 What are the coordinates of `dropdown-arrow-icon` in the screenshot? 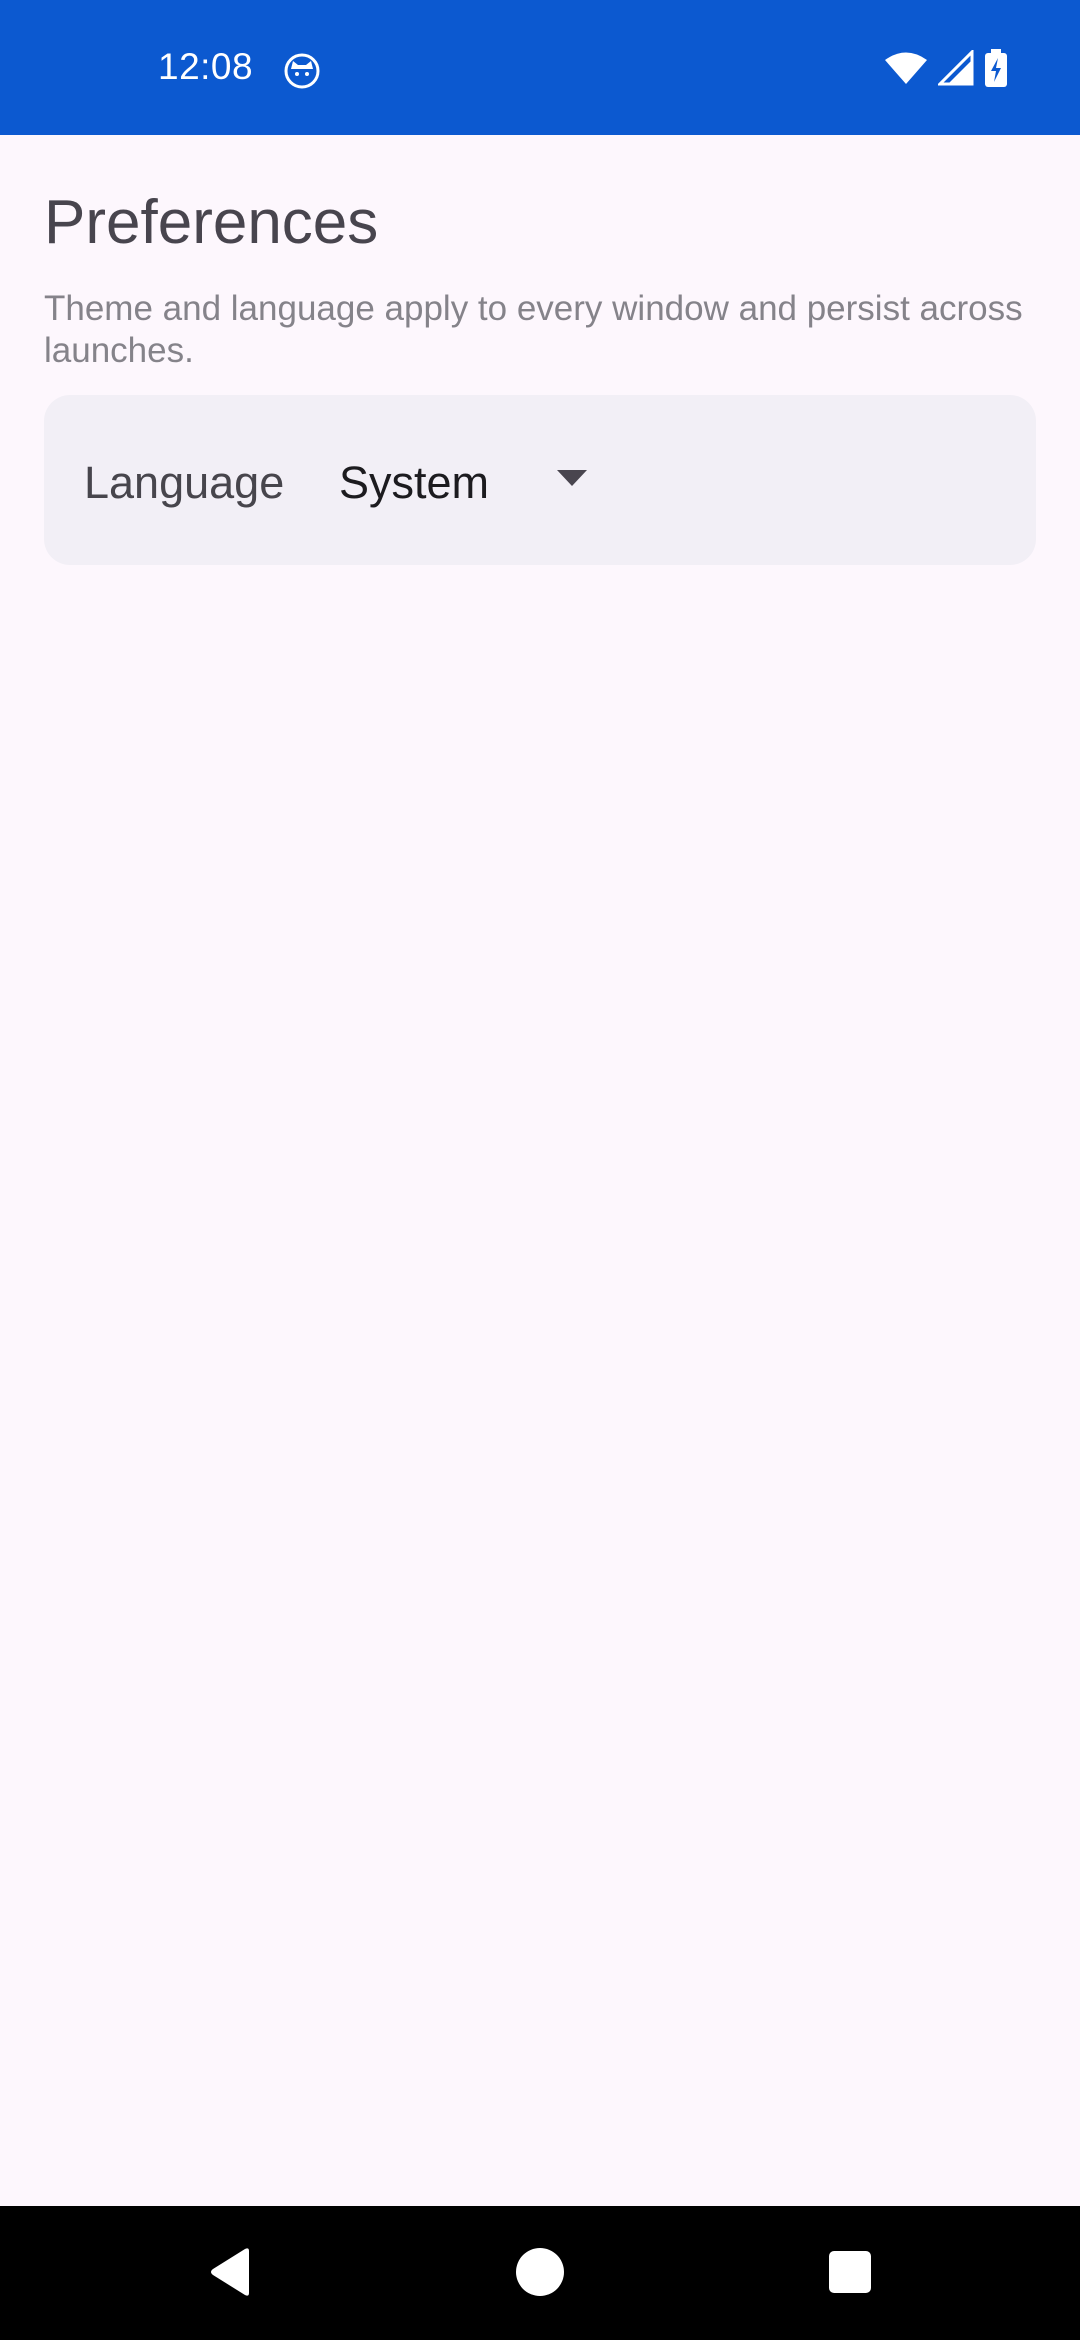 It's located at (572, 479).